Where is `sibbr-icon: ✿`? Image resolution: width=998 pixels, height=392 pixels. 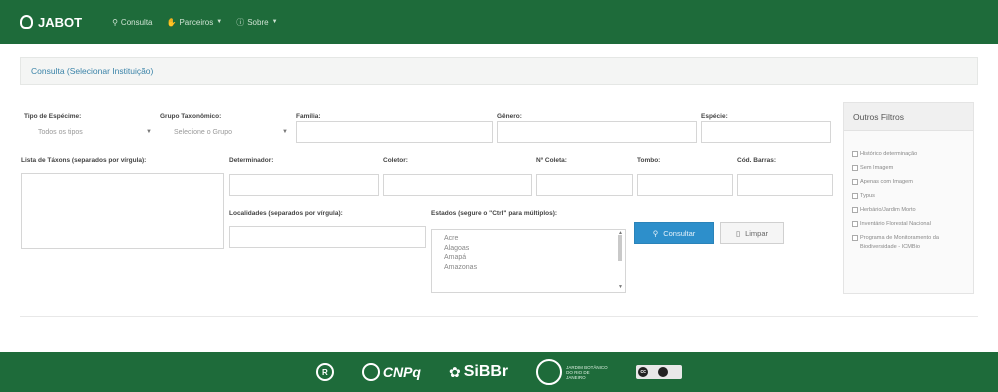 sibbr-icon: ✿ is located at coordinates (454, 371).